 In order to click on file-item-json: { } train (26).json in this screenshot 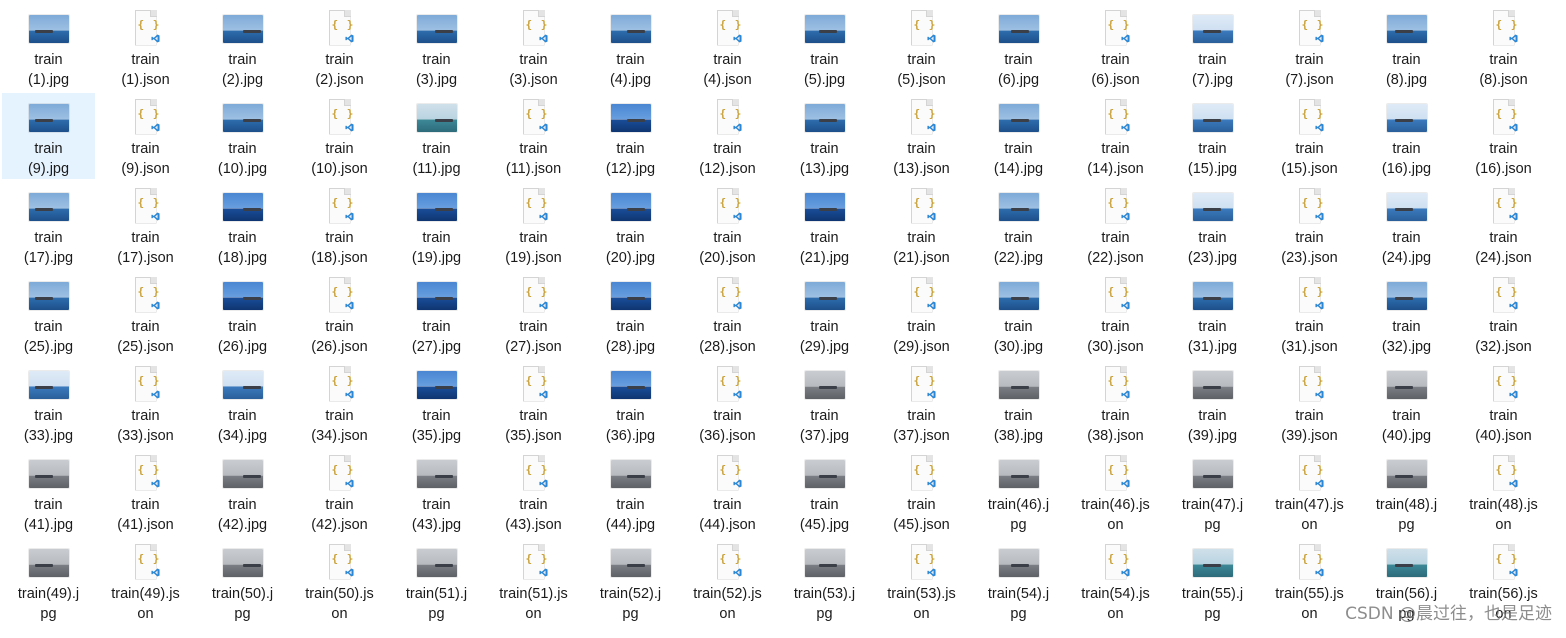, I will do `click(339, 314)`.